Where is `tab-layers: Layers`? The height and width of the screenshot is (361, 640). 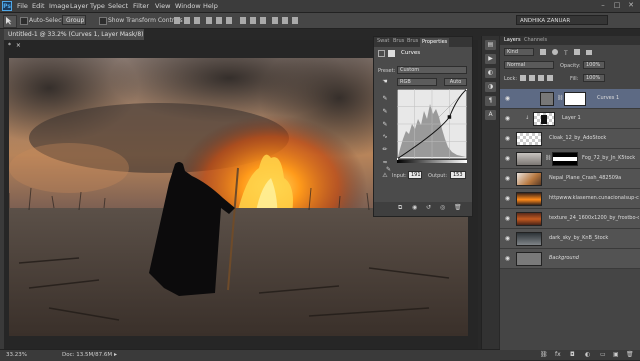 tab-layers: Layers is located at coordinates (512, 40).